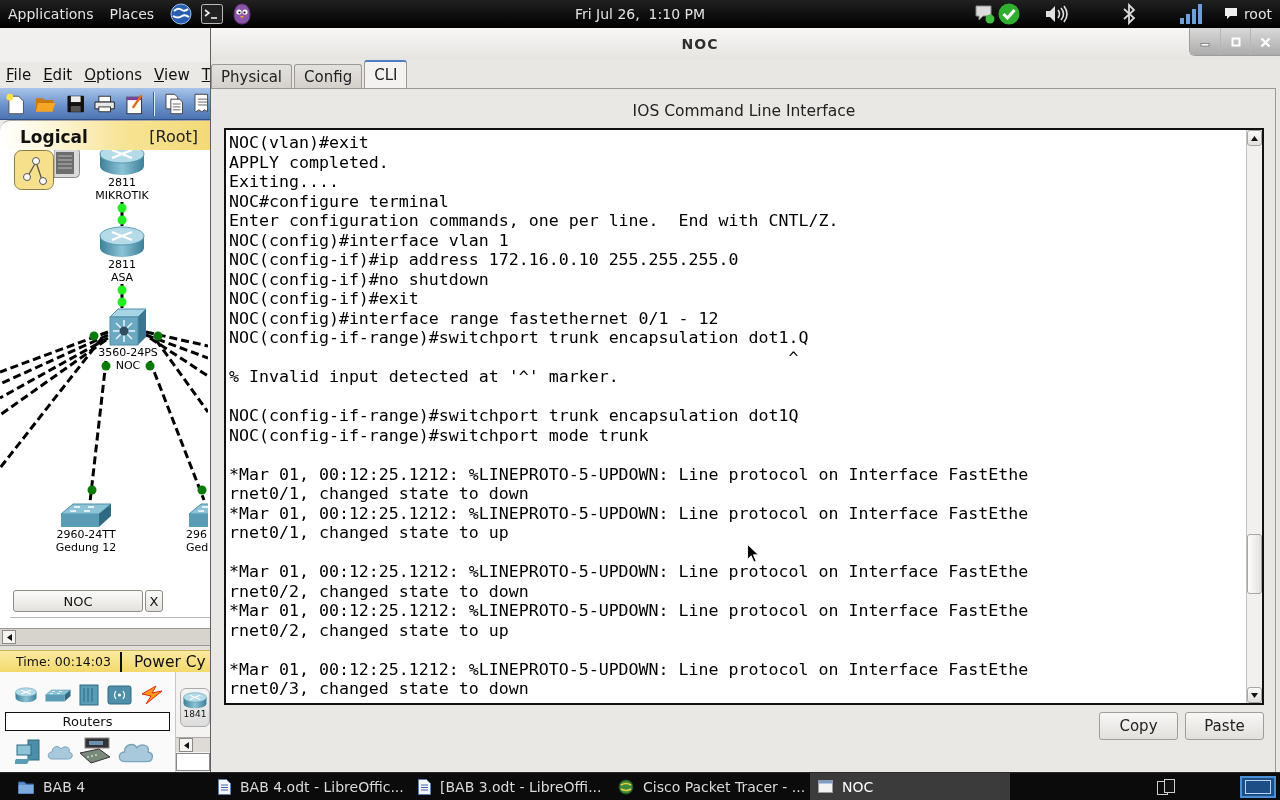  What do you see at coordinates (181, 14) in the screenshot?
I see `globe-icon` at bounding box center [181, 14].